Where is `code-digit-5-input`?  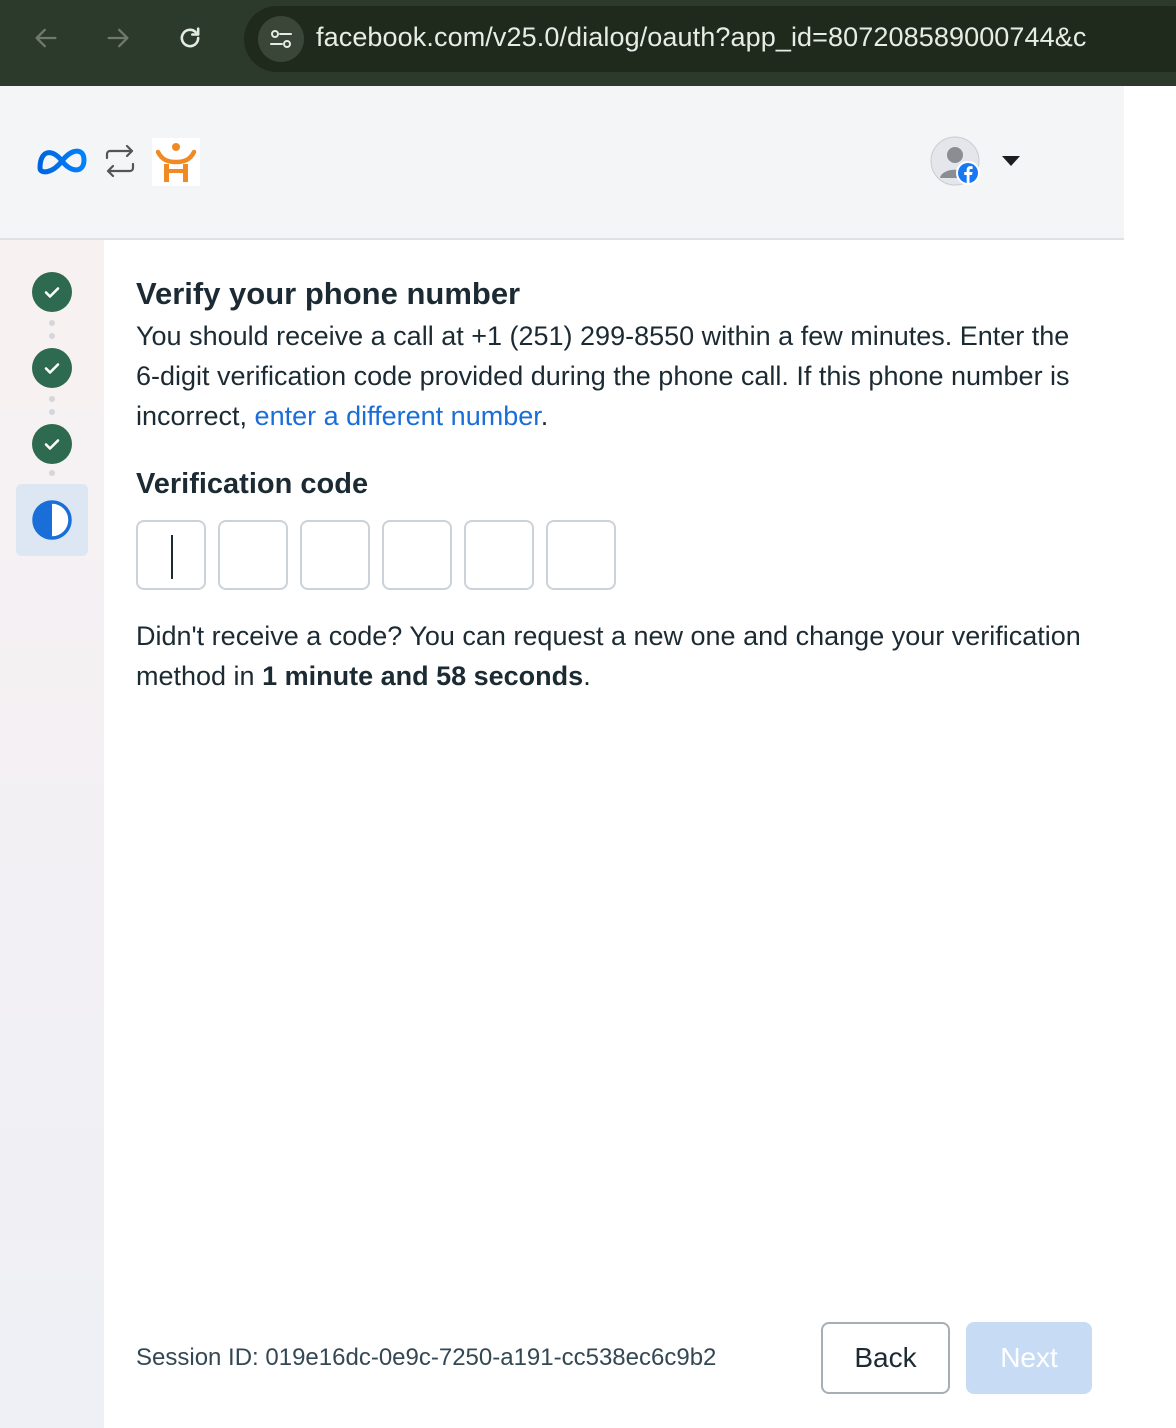
code-digit-5-input is located at coordinates (499, 555).